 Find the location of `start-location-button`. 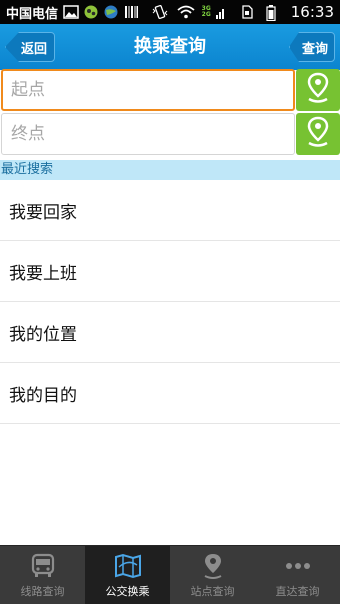

start-location-button is located at coordinates (318, 90).